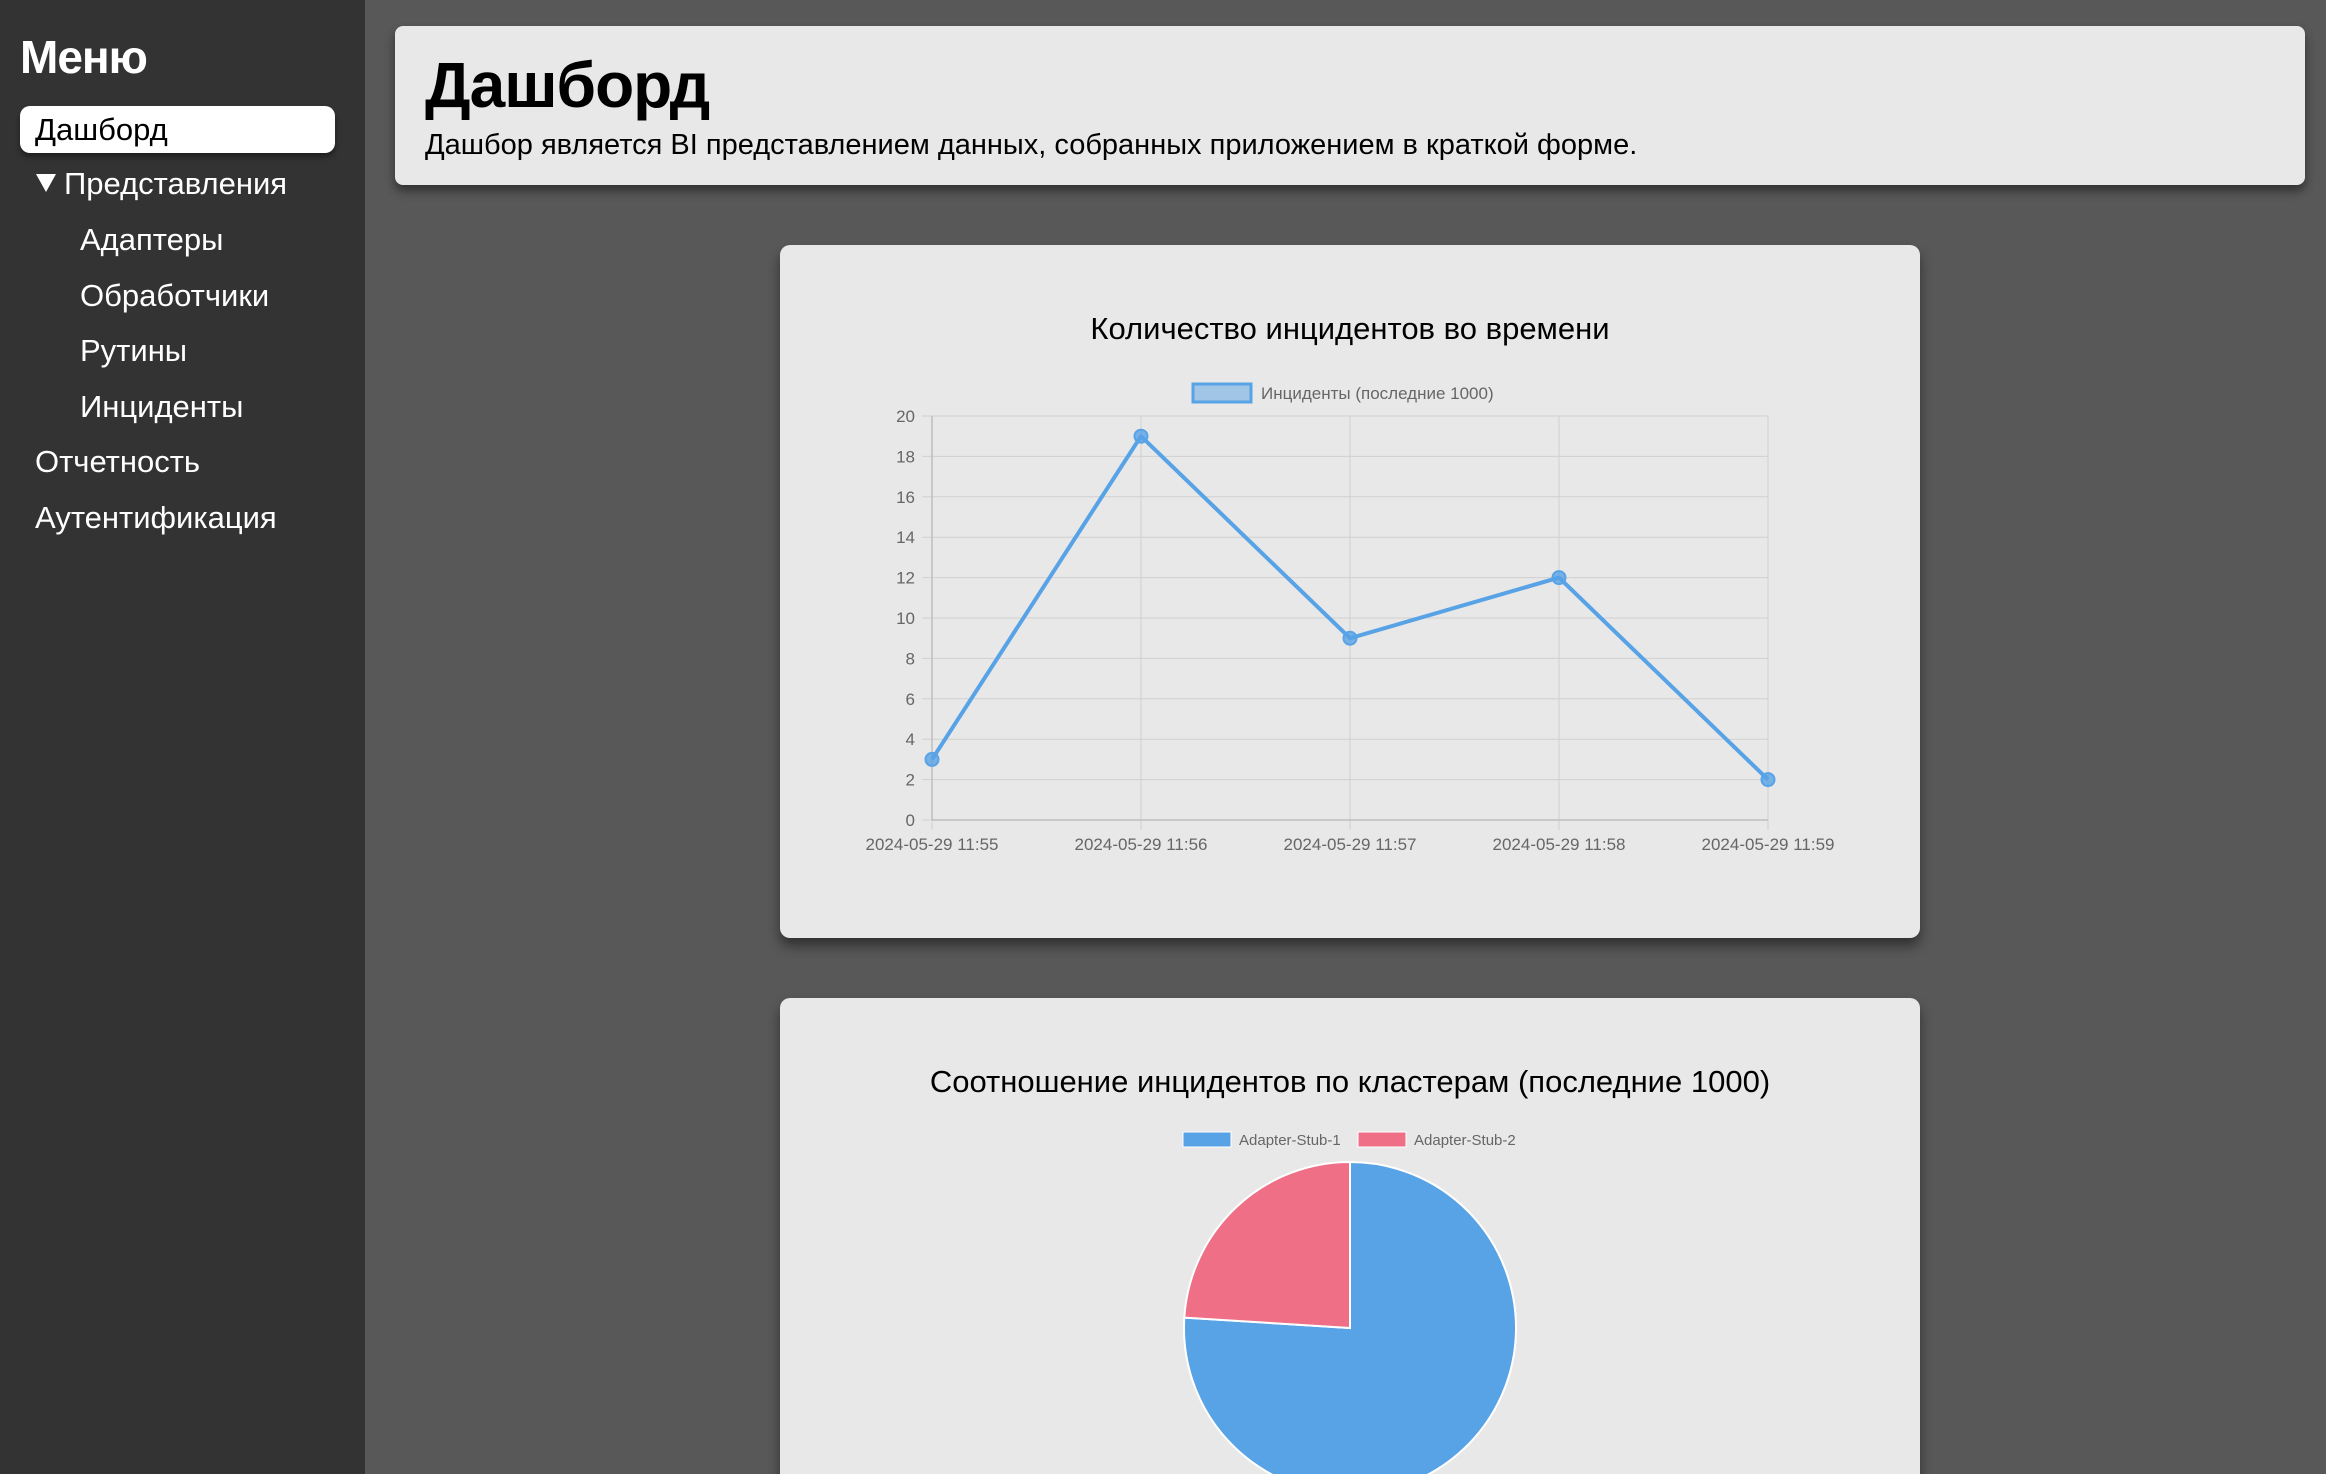  I want to click on x-tick-label: 2024-05-29 11:56, so click(1141, 844).